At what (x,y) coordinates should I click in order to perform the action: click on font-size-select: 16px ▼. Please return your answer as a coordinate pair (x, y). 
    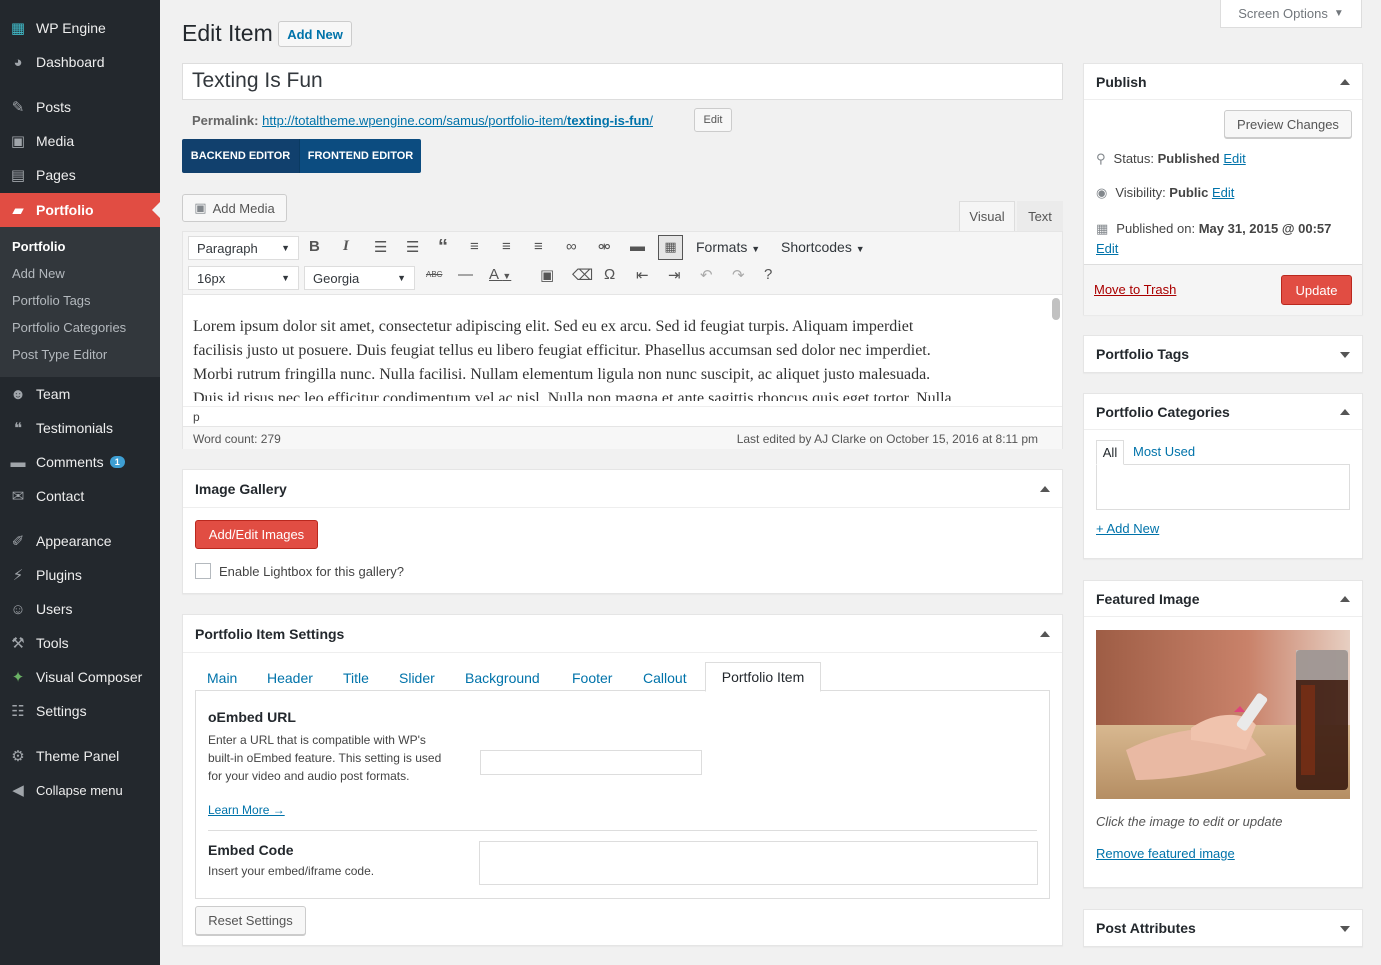
    Looking at the image, I should click on (243, 278).